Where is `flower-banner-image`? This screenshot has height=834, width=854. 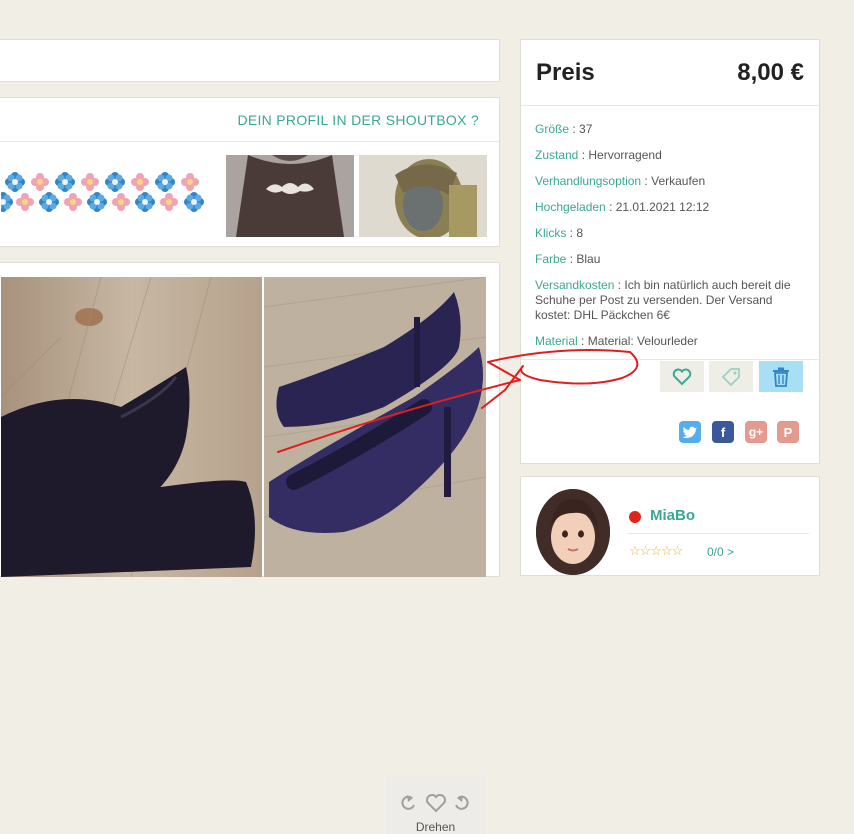
flower-banner-image is located at coordinates (108, 196).